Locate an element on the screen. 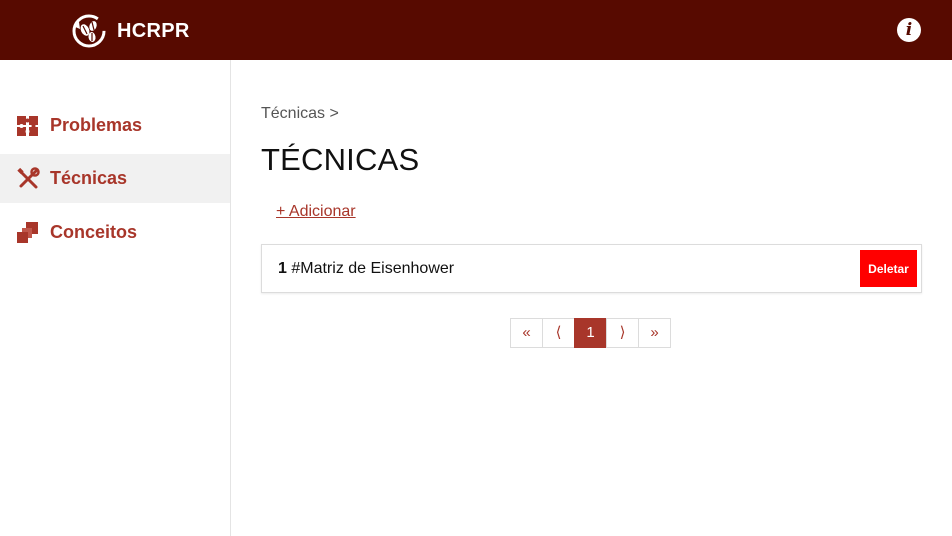  breadcrumb: Técnicas > is located at coordinates (300, 114).